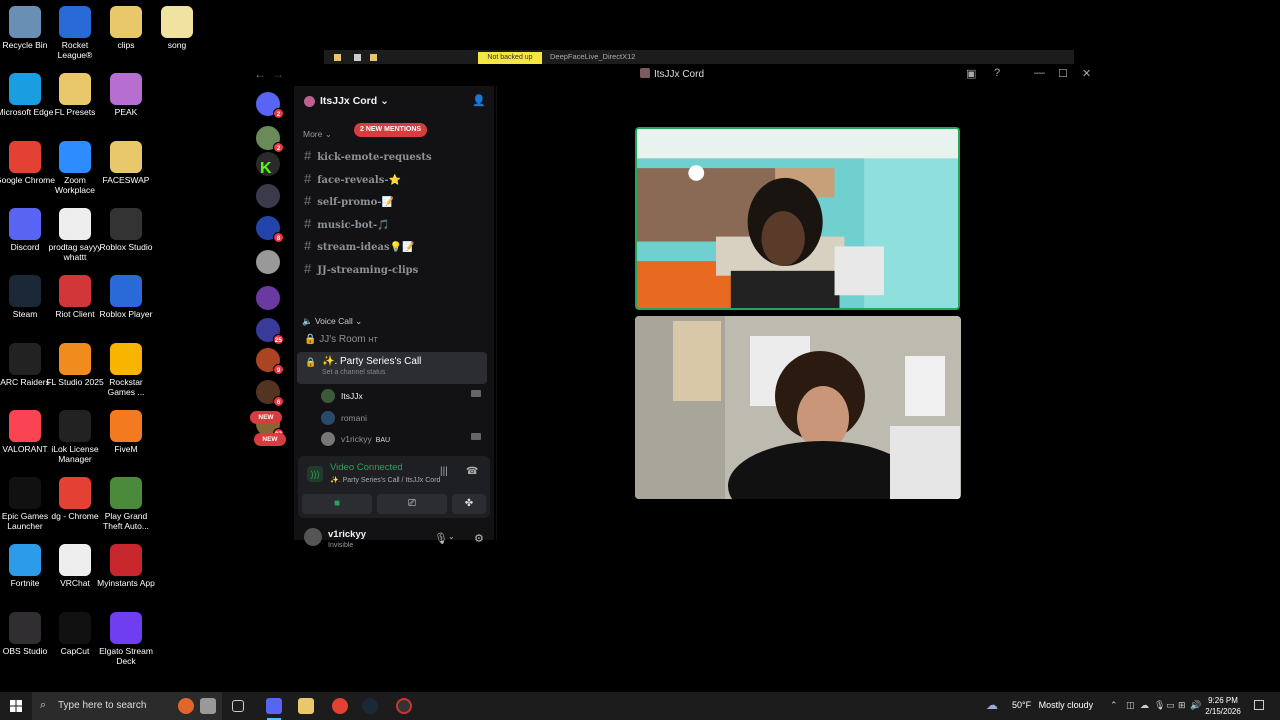 The image size is (1280, 720). What do you see at coordinates (997, 73) in the screenshot?
I see `help-icon: ?` at bounding box center [997, 73].